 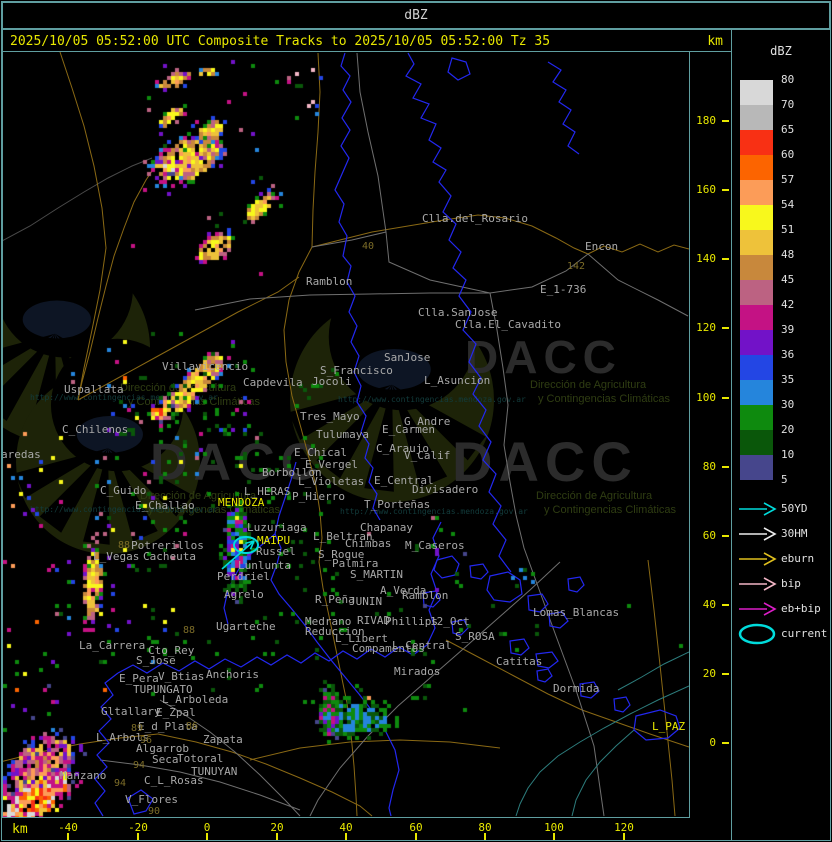 What do you see at coordinates (709, 466) in the screenshot?
I see `y-axis-tick-label: 80` at bounding box center [709, 466].